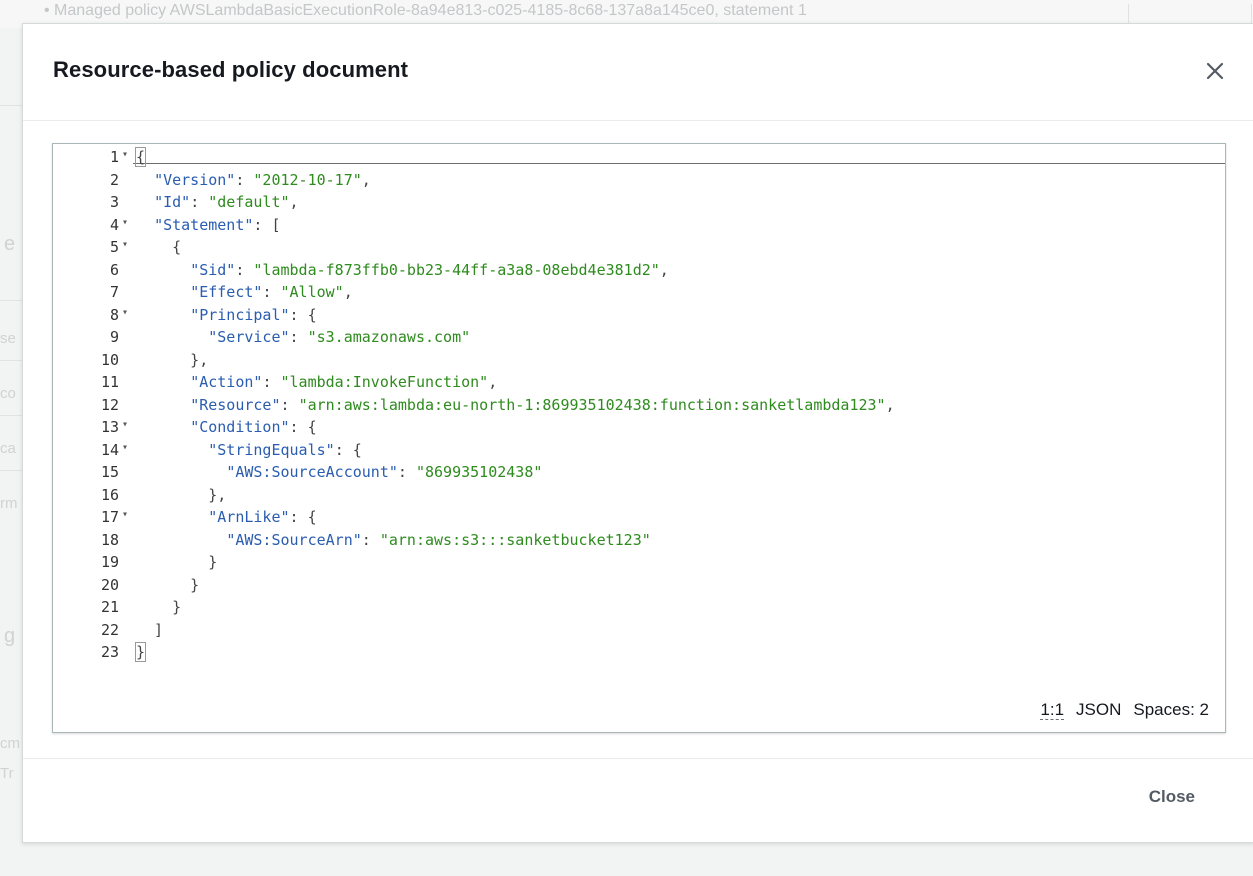 The height and width of the screenshot is (876, 1253). Describe the element at coordinates (226, 202) in the screenshot. I see `code-text: "Id": "default",` at that location.